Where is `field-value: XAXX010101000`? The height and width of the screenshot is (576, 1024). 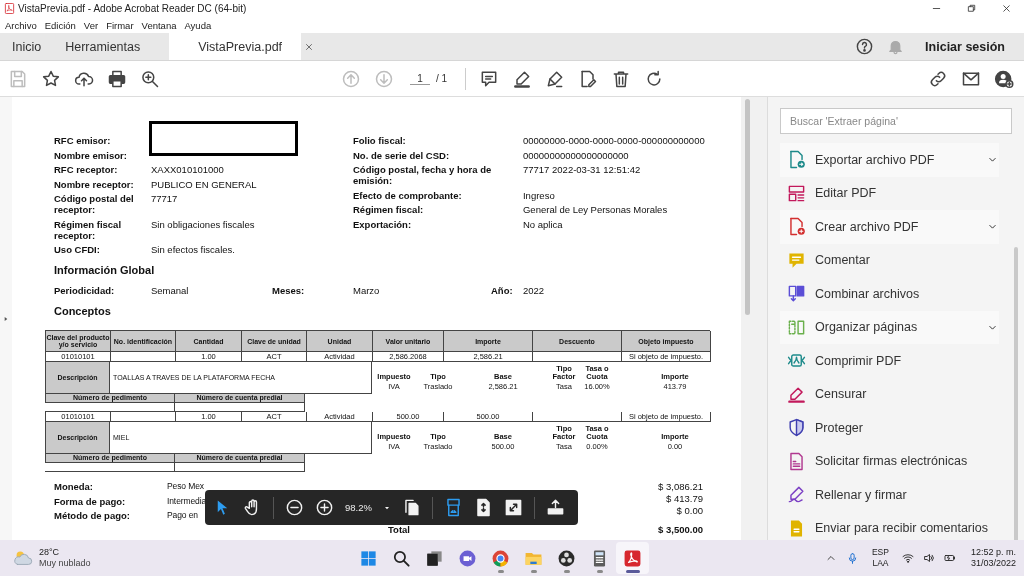 field-value: XAXX010101000 is located at coordinates (188, 169).